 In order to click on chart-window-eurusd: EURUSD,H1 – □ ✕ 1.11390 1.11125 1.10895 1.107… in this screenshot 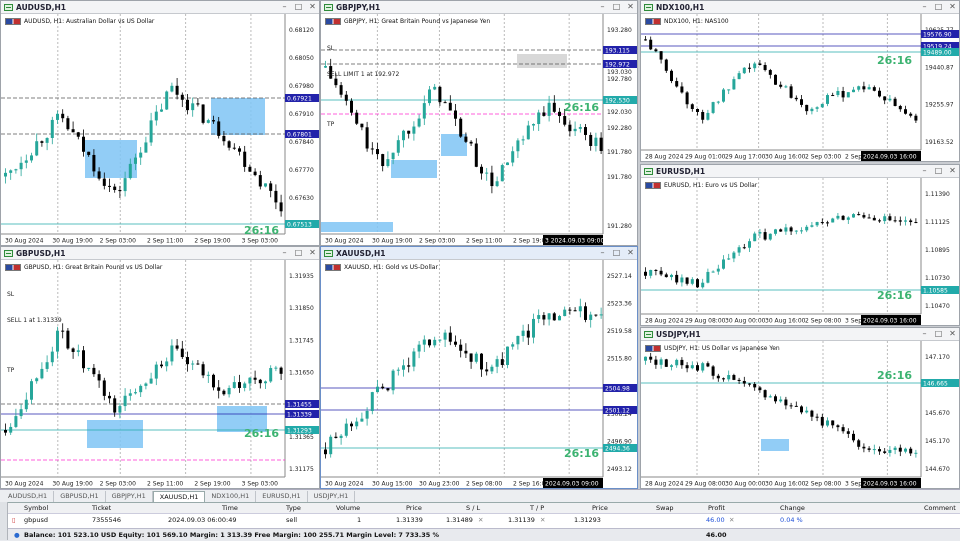, I will do `click(800, 245)`.